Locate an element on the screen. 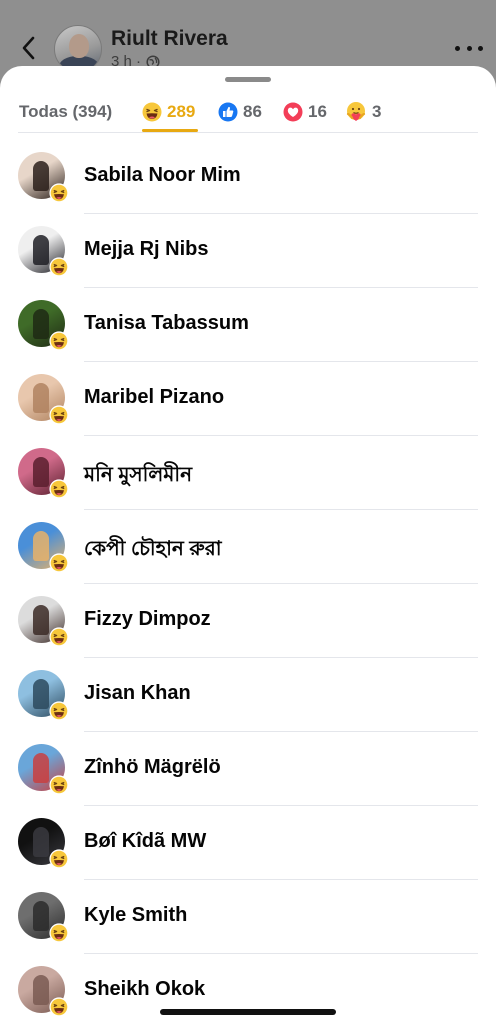 The height and width of the screenshot is (1024, 496). person-name: কেপী চৌহান রুরা is located at coordinates (153, 550).